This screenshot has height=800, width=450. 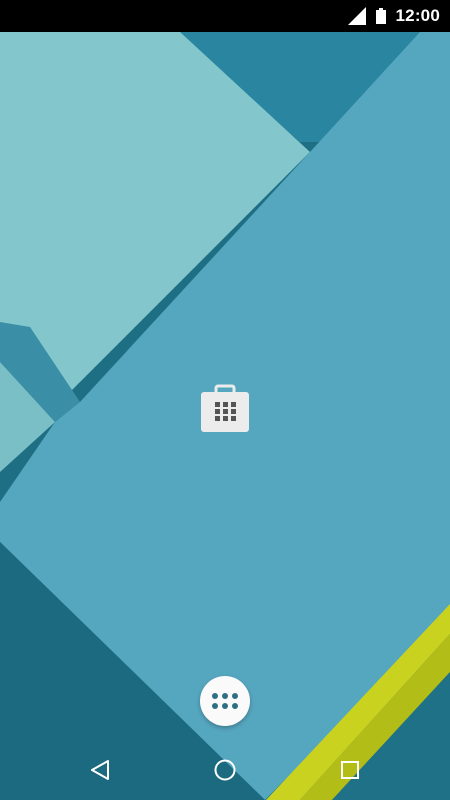 I want to click on store-app-icon, so click(x=225, y=409).